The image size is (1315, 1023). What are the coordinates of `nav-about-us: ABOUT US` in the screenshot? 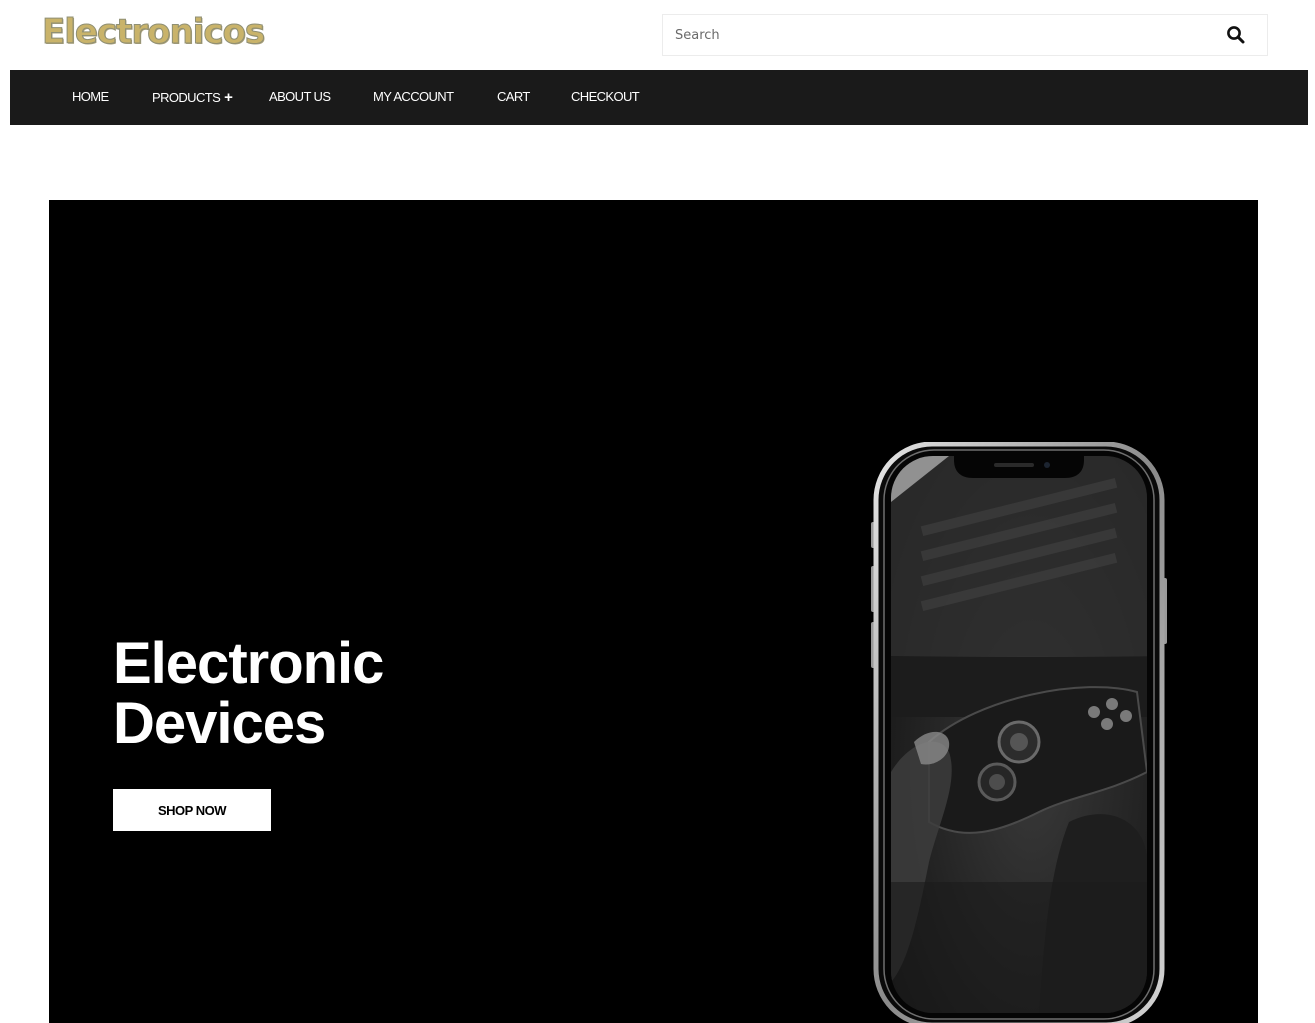 It's located at (300, 96).